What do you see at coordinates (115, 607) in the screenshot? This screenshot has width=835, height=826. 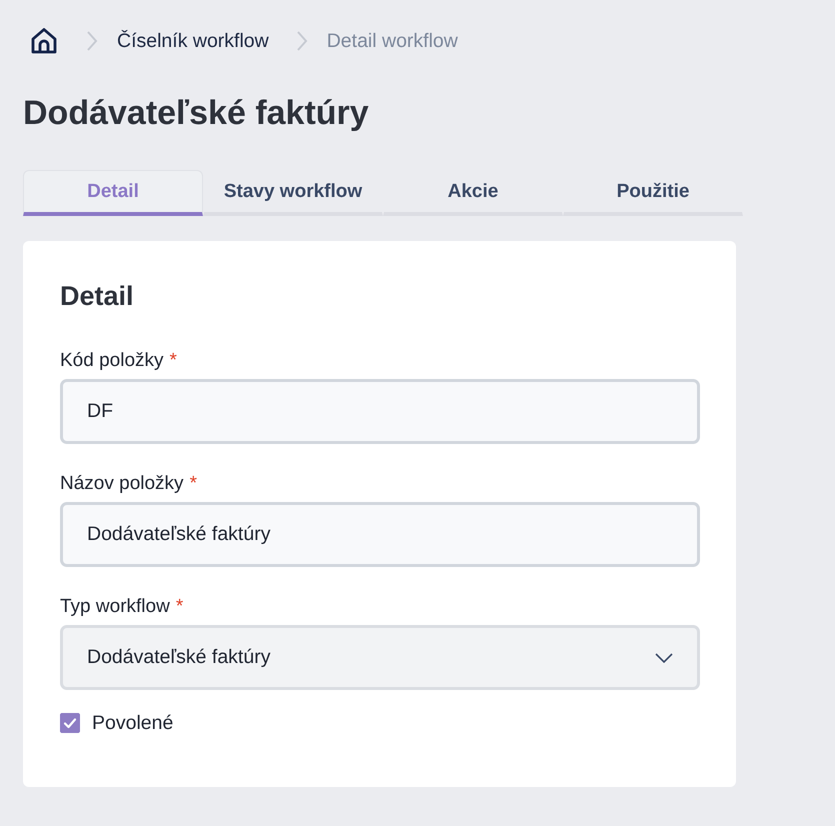 I see `field-label: Typ workflow` at bounding box center [115, 607].